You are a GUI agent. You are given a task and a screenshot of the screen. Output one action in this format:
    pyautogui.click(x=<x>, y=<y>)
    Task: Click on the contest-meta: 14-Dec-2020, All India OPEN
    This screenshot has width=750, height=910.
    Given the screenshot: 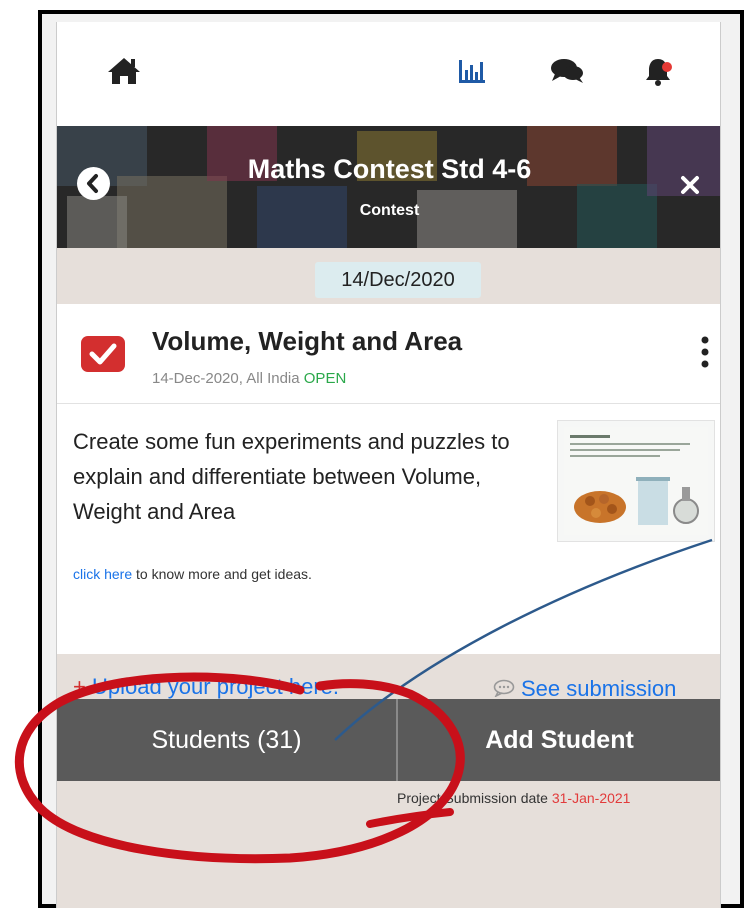 What is the action you would take?
    pyautogui.click(x=249, y=378)
    